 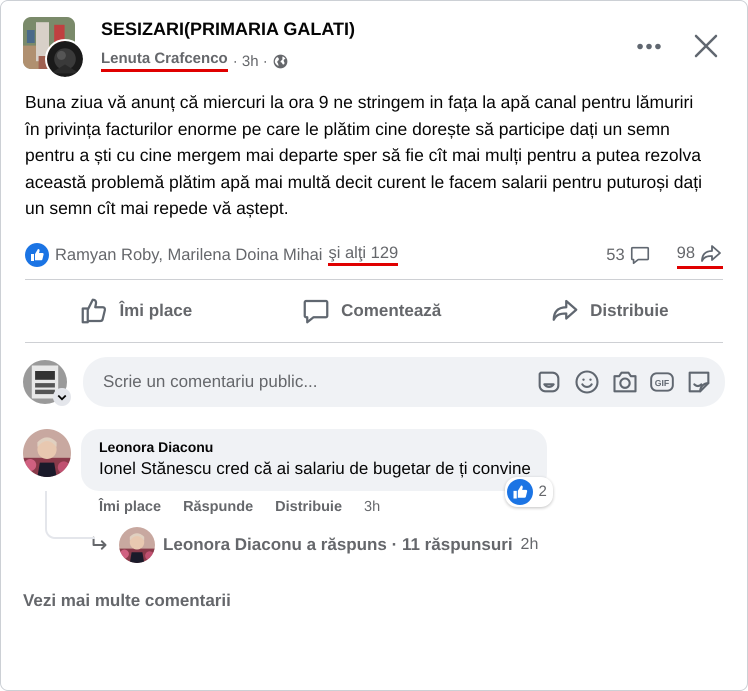 What do you see at coordinates (127, 600) in the screenshot?
I see `more-comments-link: Vezi mai multe comentarii` at bounding box center [127, 600].